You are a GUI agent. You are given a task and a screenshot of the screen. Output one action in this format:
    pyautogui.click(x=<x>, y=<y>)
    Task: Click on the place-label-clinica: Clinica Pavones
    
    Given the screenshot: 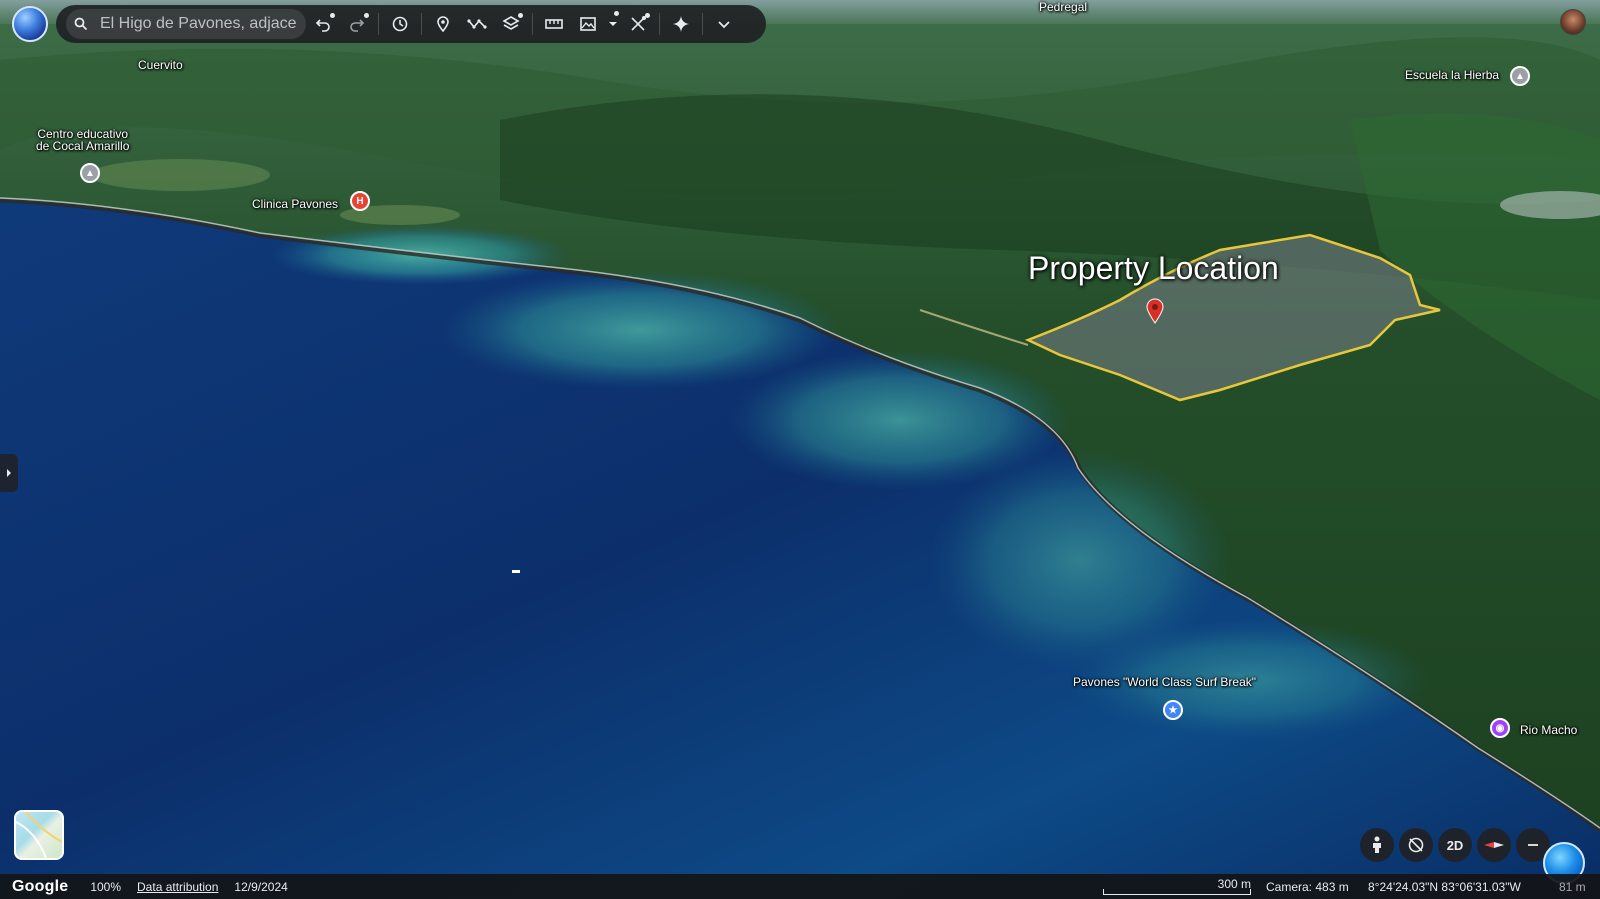 What is the action you would take?
    pyautogui.click(x=295, y=204)
    